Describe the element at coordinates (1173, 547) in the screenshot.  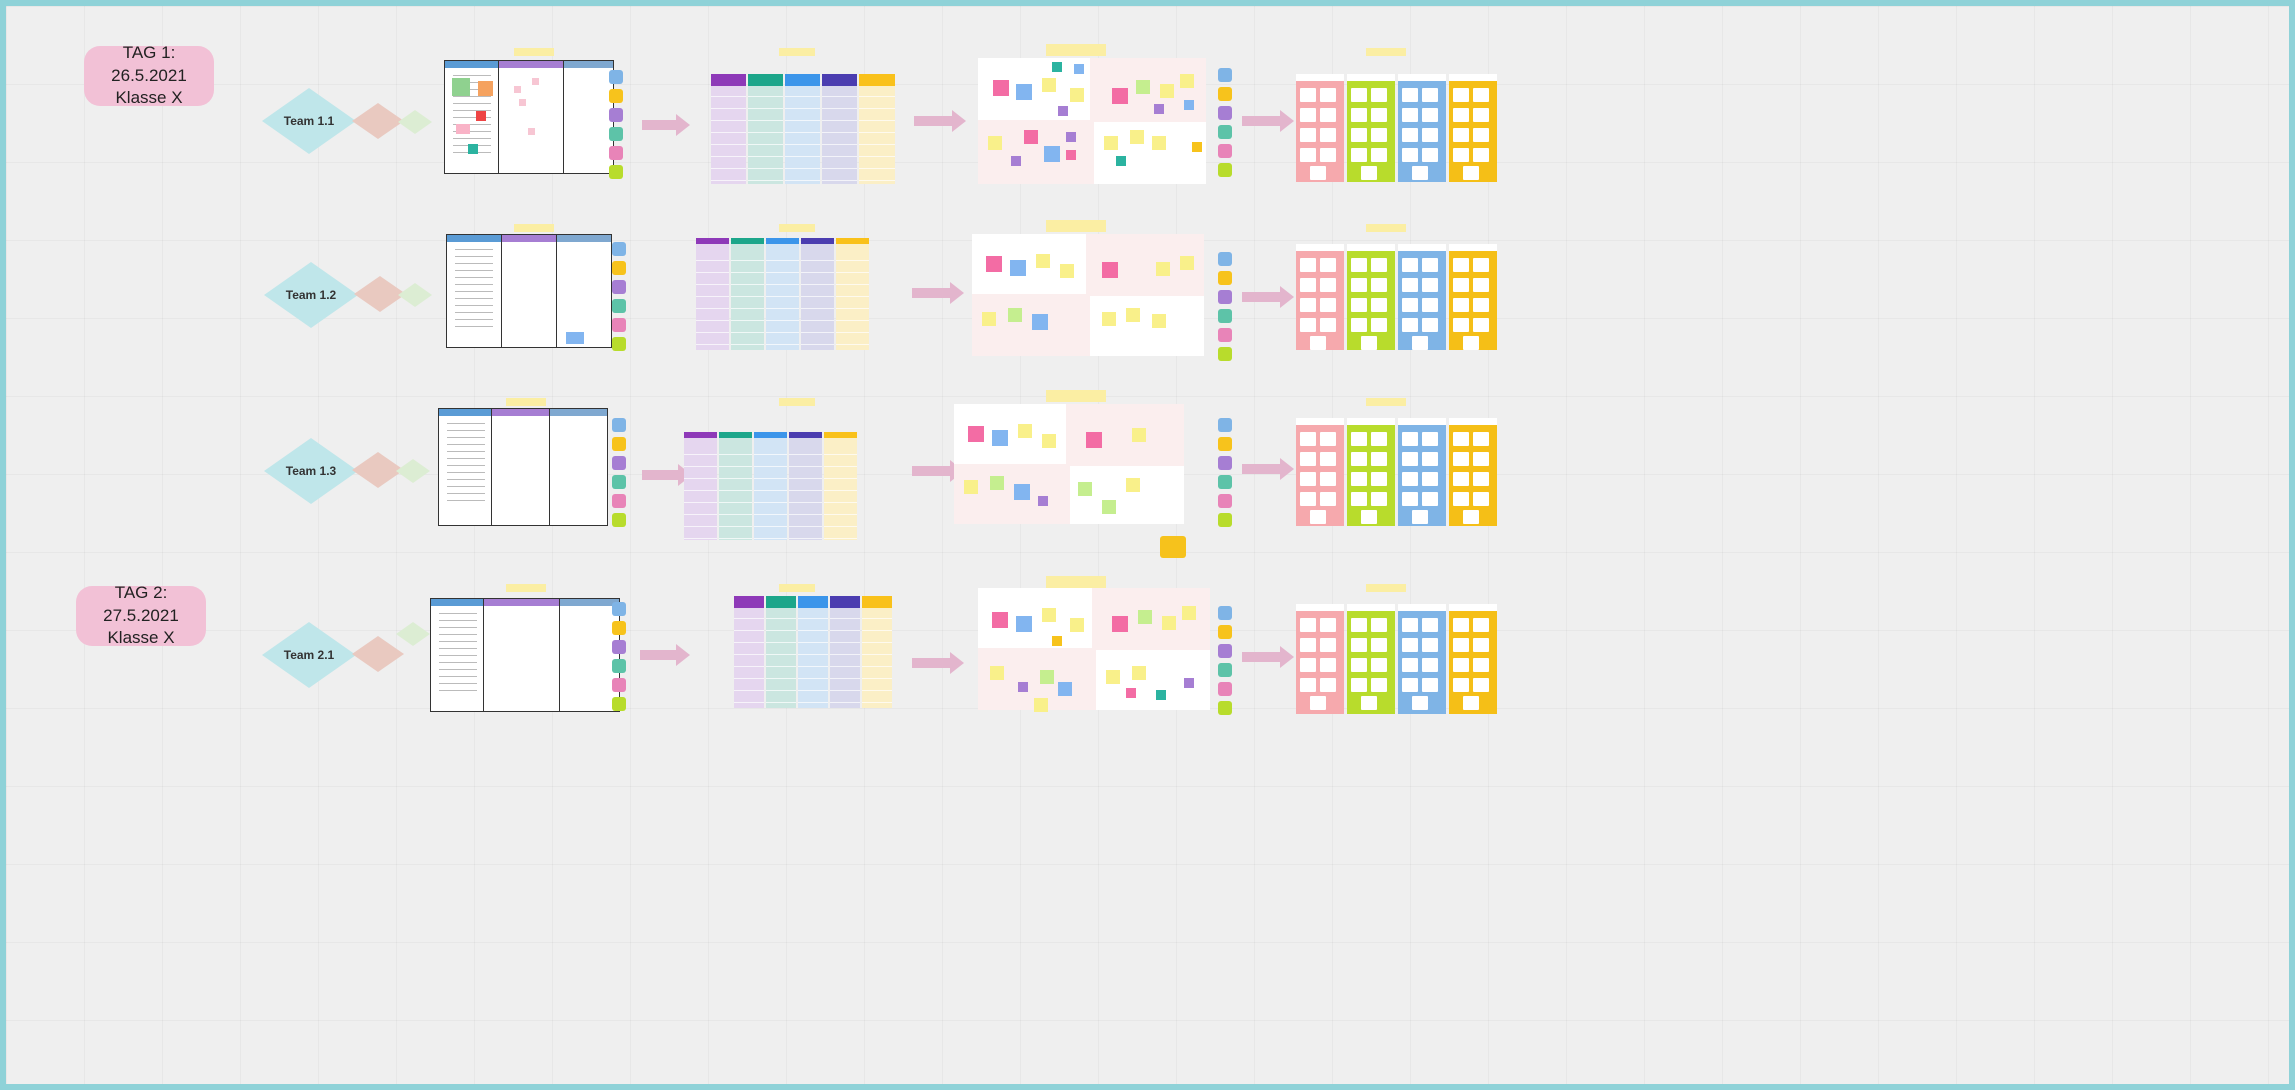
I see `floating-sticky-note` at that location.